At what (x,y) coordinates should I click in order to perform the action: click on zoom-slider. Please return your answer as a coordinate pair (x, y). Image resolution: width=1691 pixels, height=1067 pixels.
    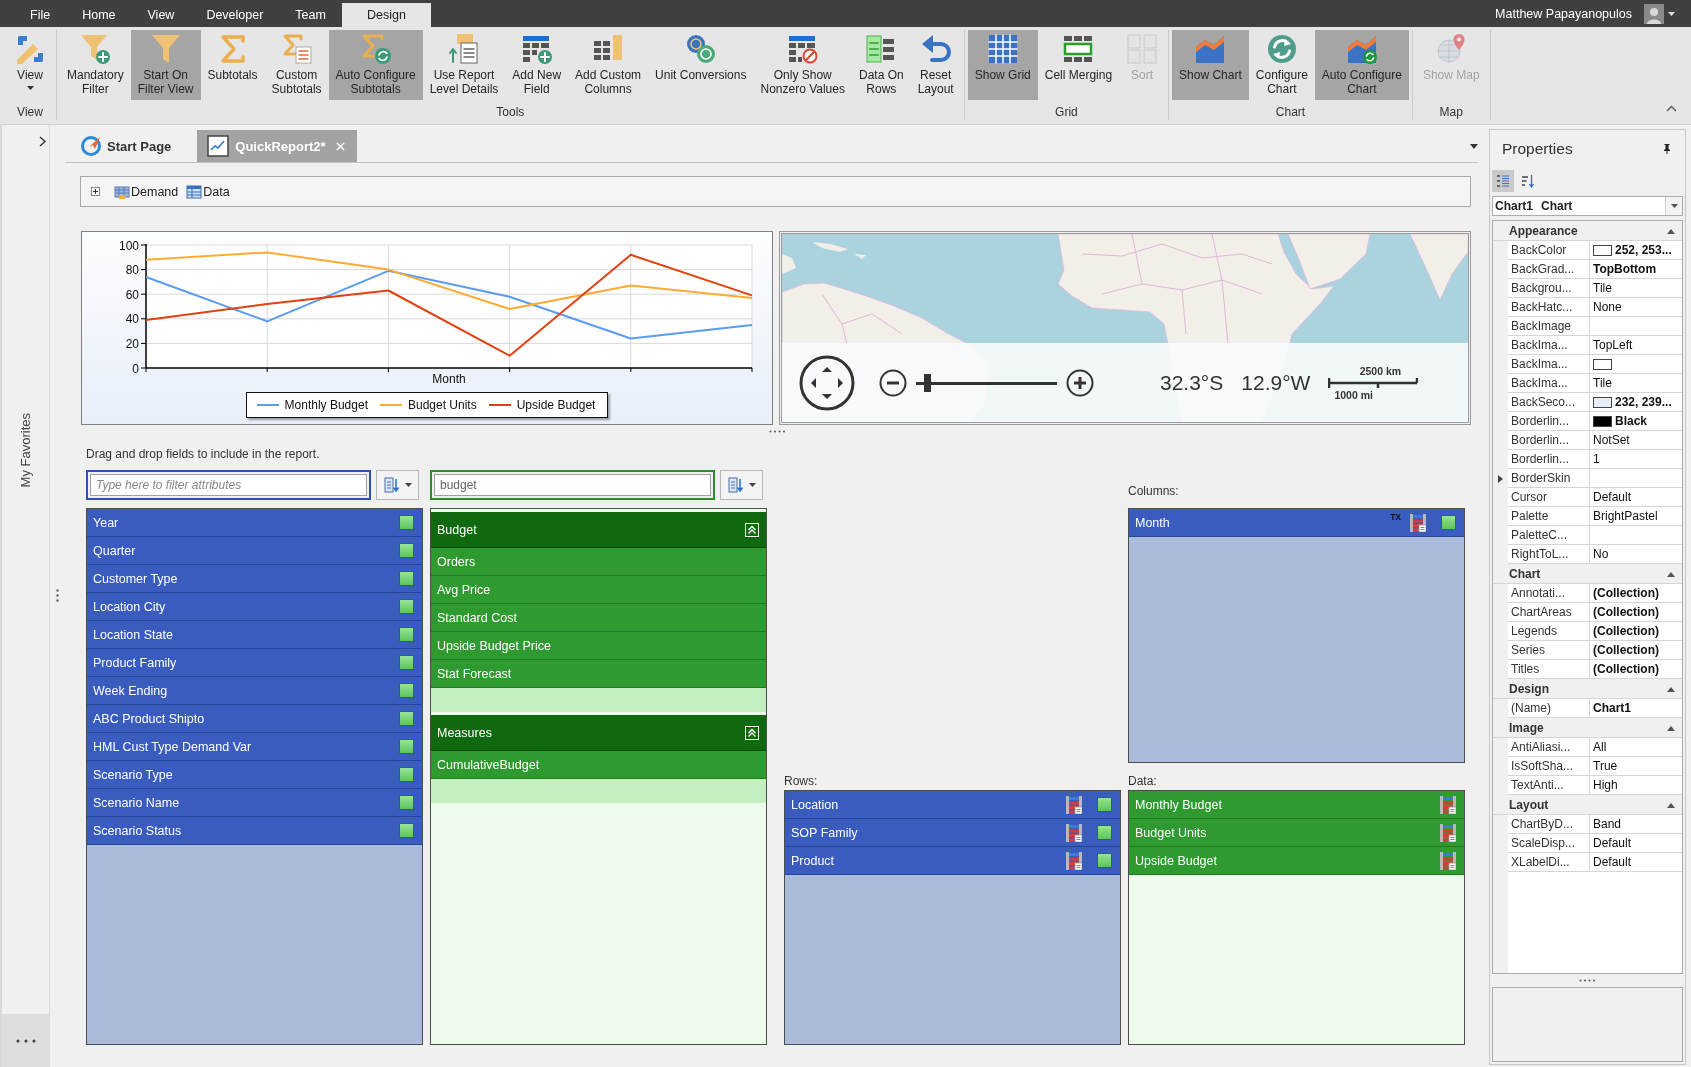
    Looking at the image, I should click on (986, 382).